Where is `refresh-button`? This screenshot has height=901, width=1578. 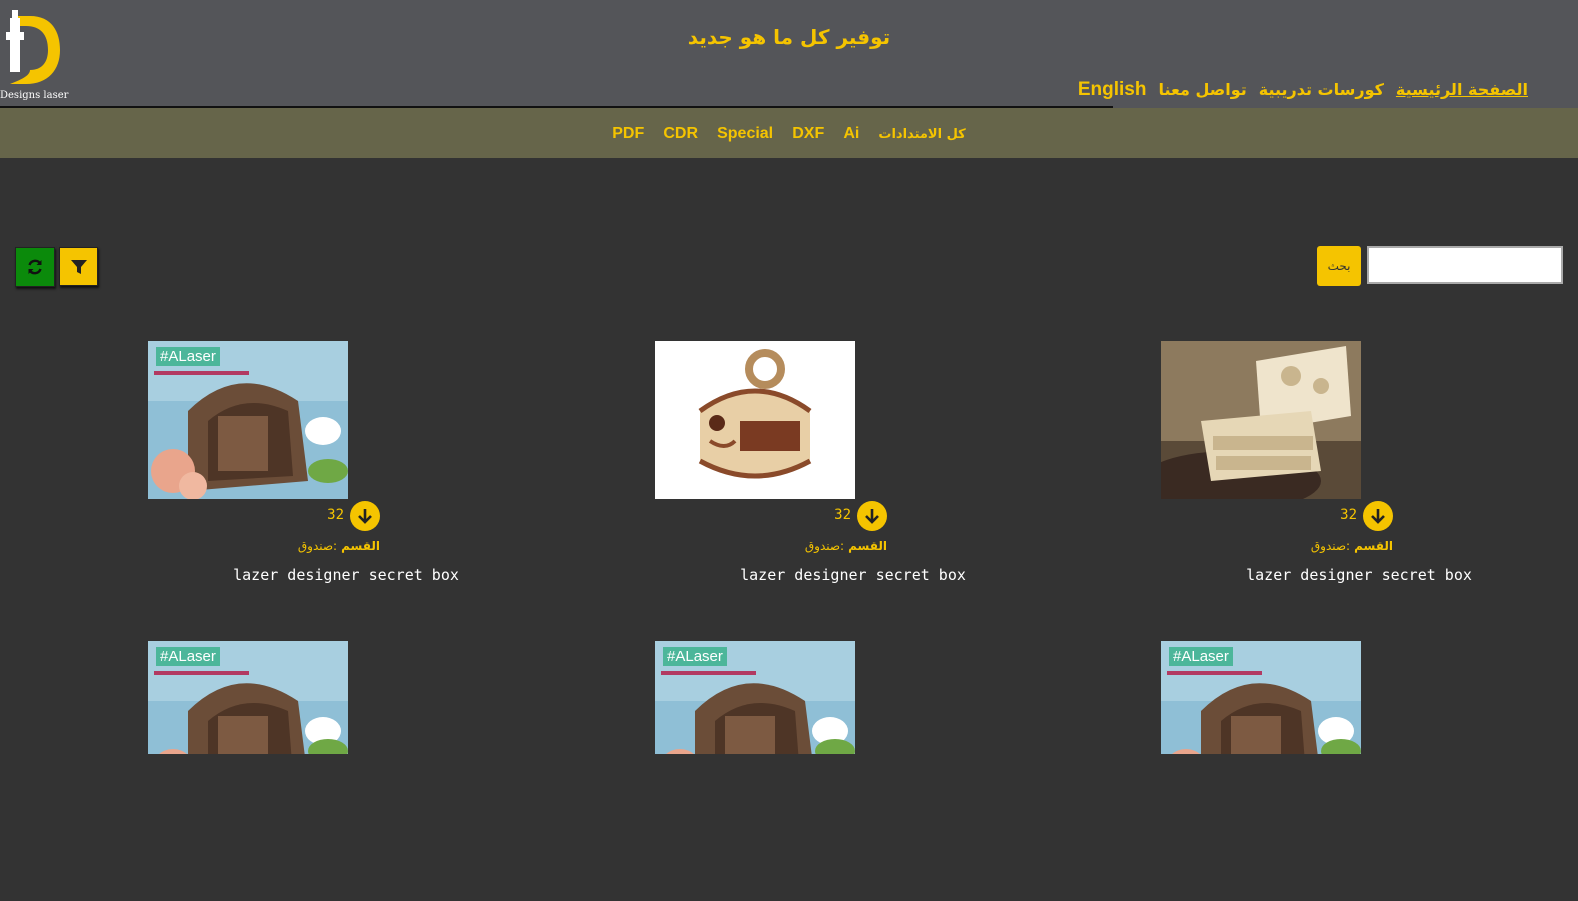
refresh-button is located at coordinates (35, 267).